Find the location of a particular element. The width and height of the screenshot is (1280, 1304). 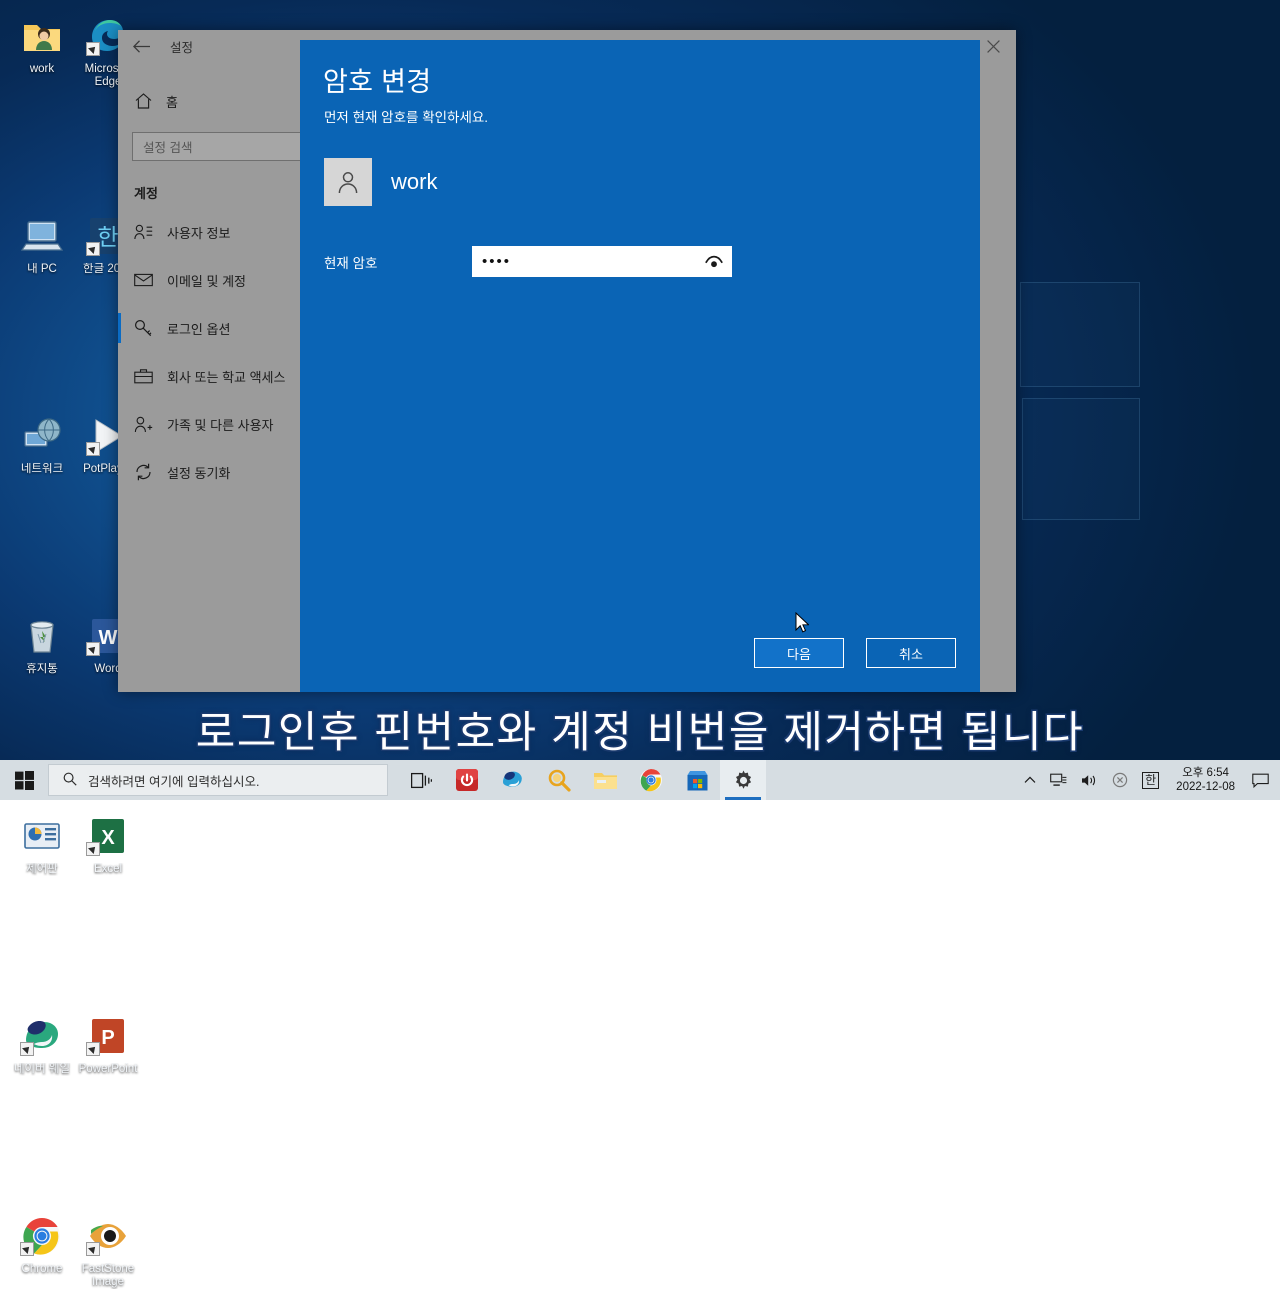

disabled-status-icon is located at coordinates (1120, 780).